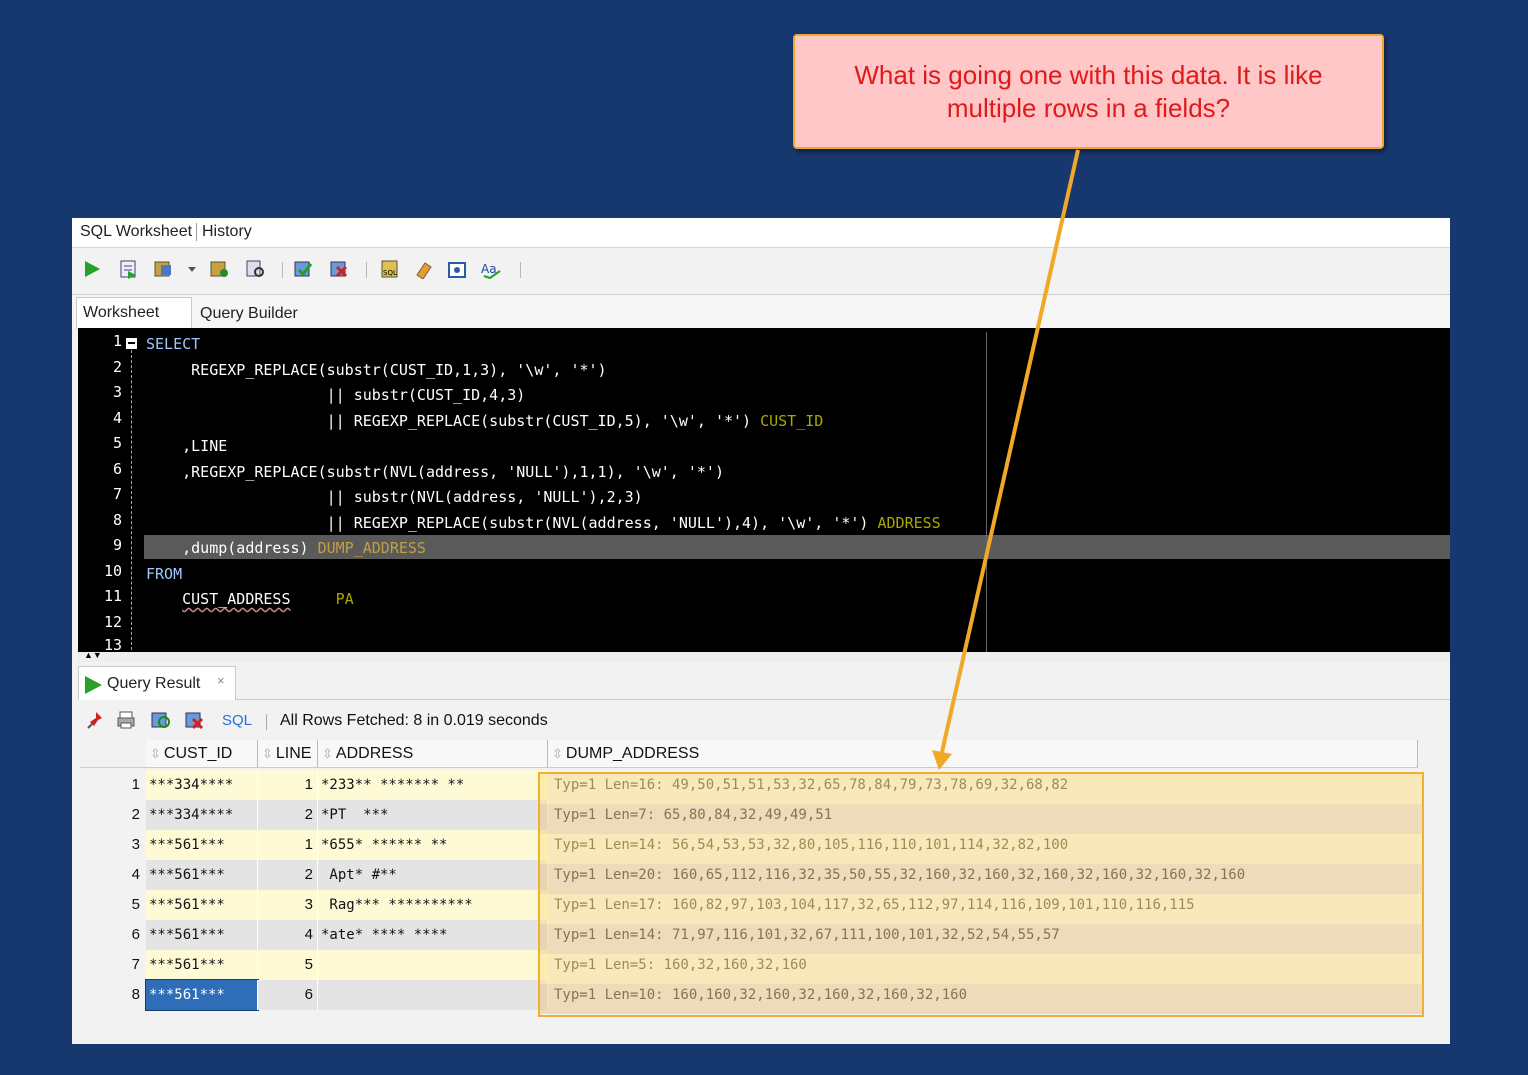 Image resolution: width=1528 pixels, height=1075 pixels. I want to click on clear-eraser-icon, so click(424, 269).